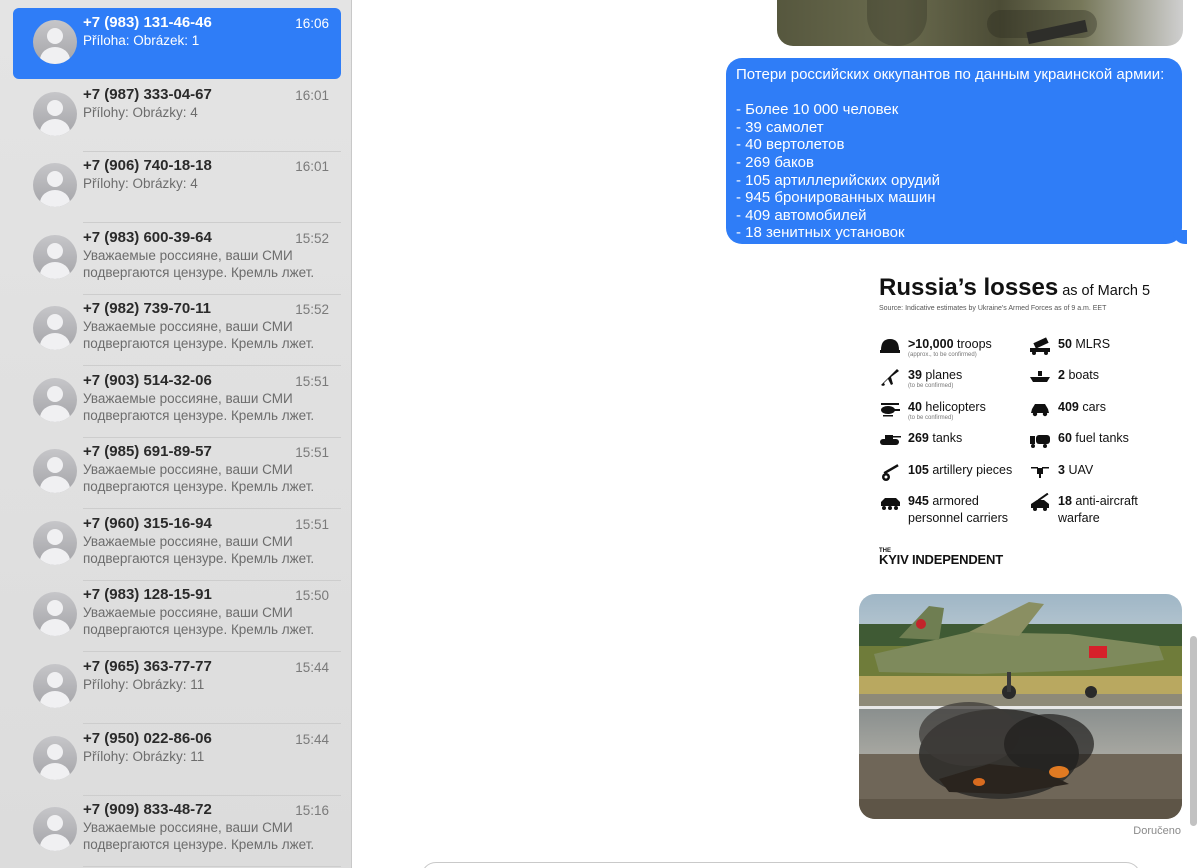 The image size is (1200, 868). I want to click on contact-name: +7 (903) 514-32-06, so click(147, 380).